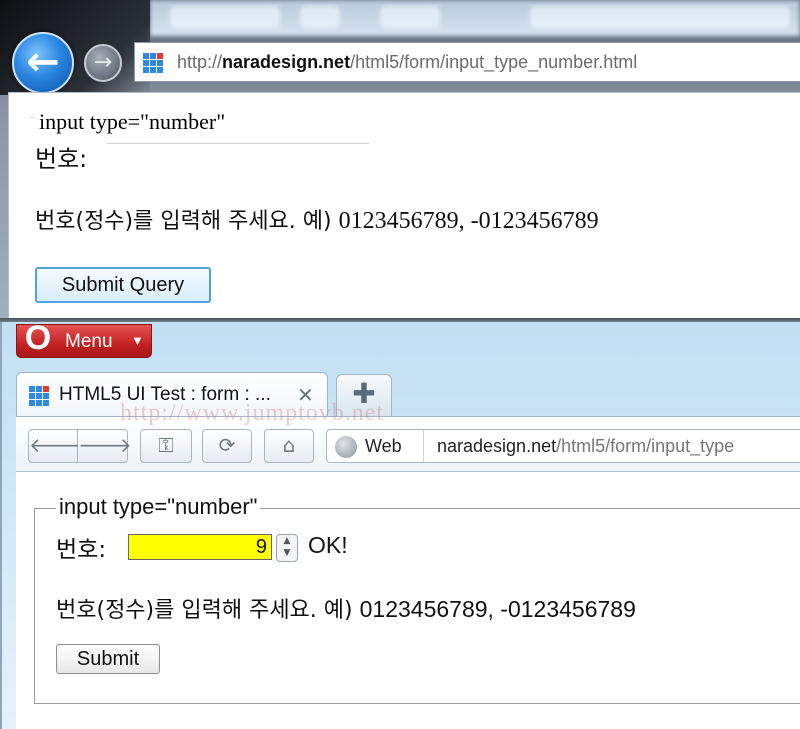 Image resolution: width=800 pixels, height=729 pixels. I want to click on opera-menu-button: O Menu ▼, so click(84, 338).